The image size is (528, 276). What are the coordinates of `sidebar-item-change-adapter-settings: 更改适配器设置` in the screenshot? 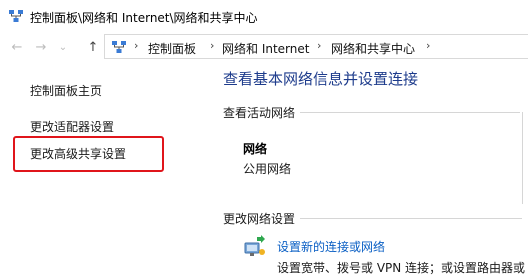 It's located at (72, 126).